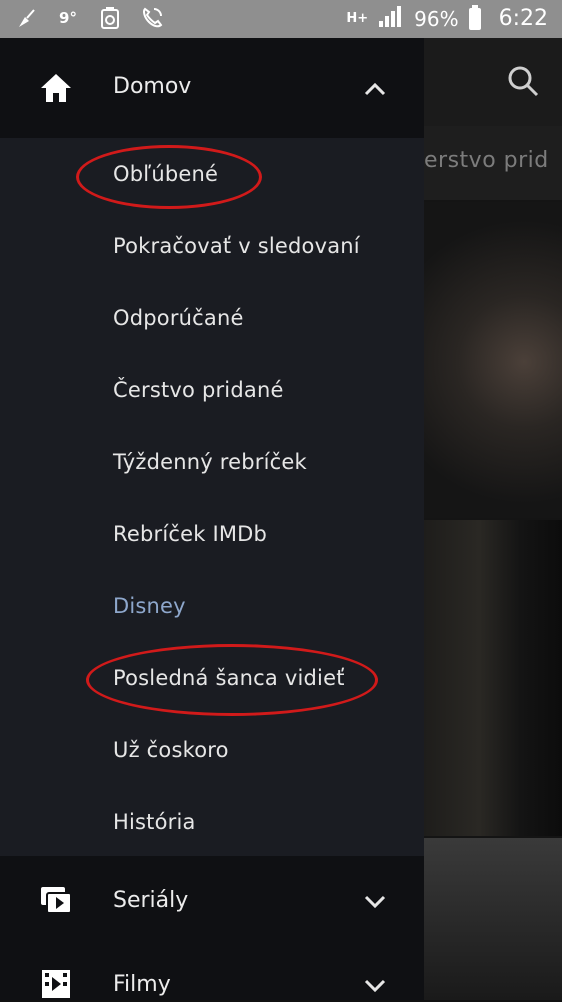  I want to click on submenu-item-tyzdenny-rebricek: Týždenný rebríček, so click(210, 462).